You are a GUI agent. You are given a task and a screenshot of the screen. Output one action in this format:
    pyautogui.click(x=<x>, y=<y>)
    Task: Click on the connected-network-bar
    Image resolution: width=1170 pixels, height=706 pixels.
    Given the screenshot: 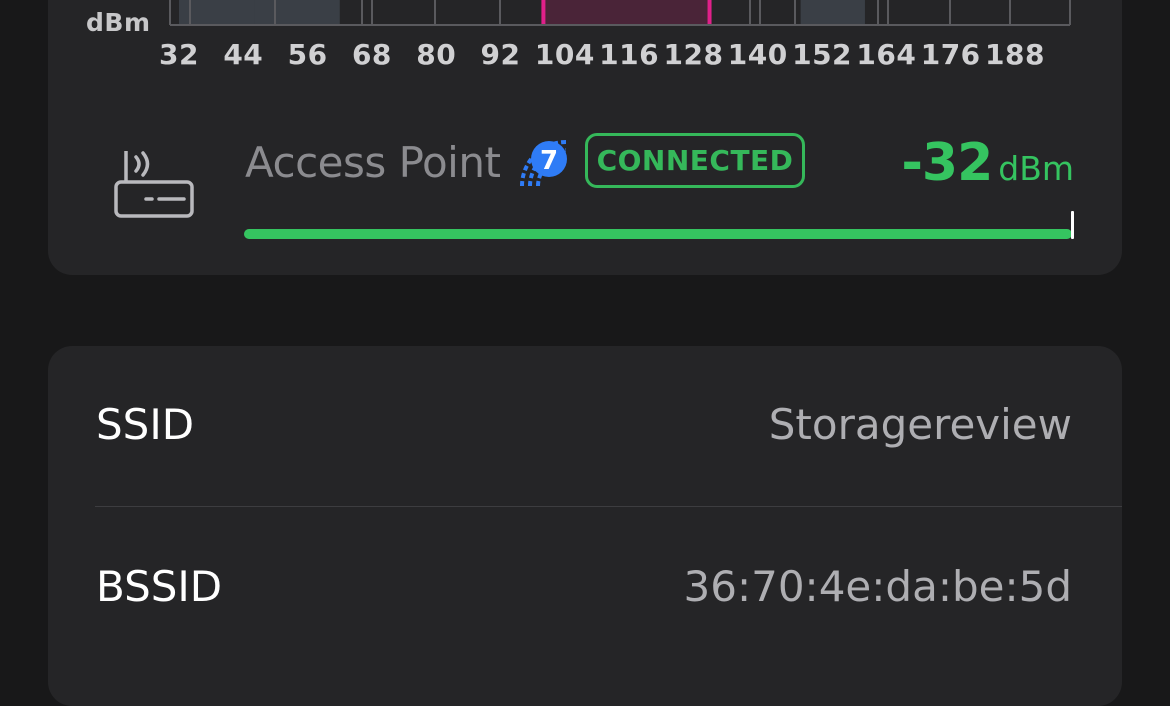 What is the action you would take?
    pyautogui.click(x=626, y=12)
    